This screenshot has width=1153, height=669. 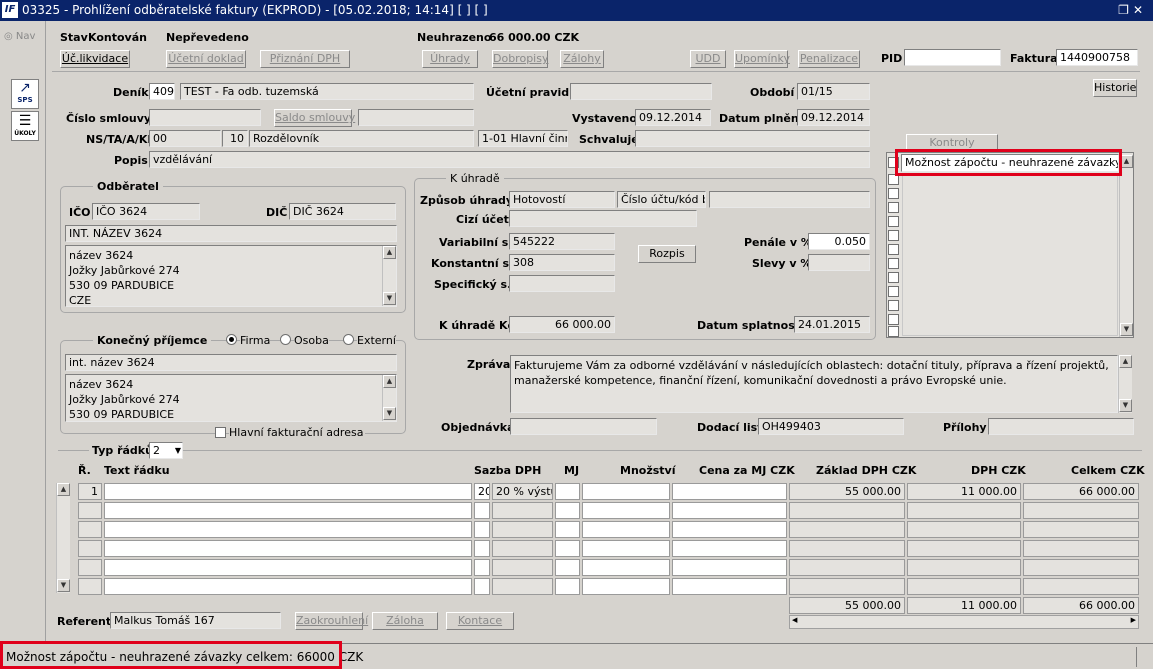 I want to click on priznani-dph-button: Přiznání DPH, so click(x=305, y=59).